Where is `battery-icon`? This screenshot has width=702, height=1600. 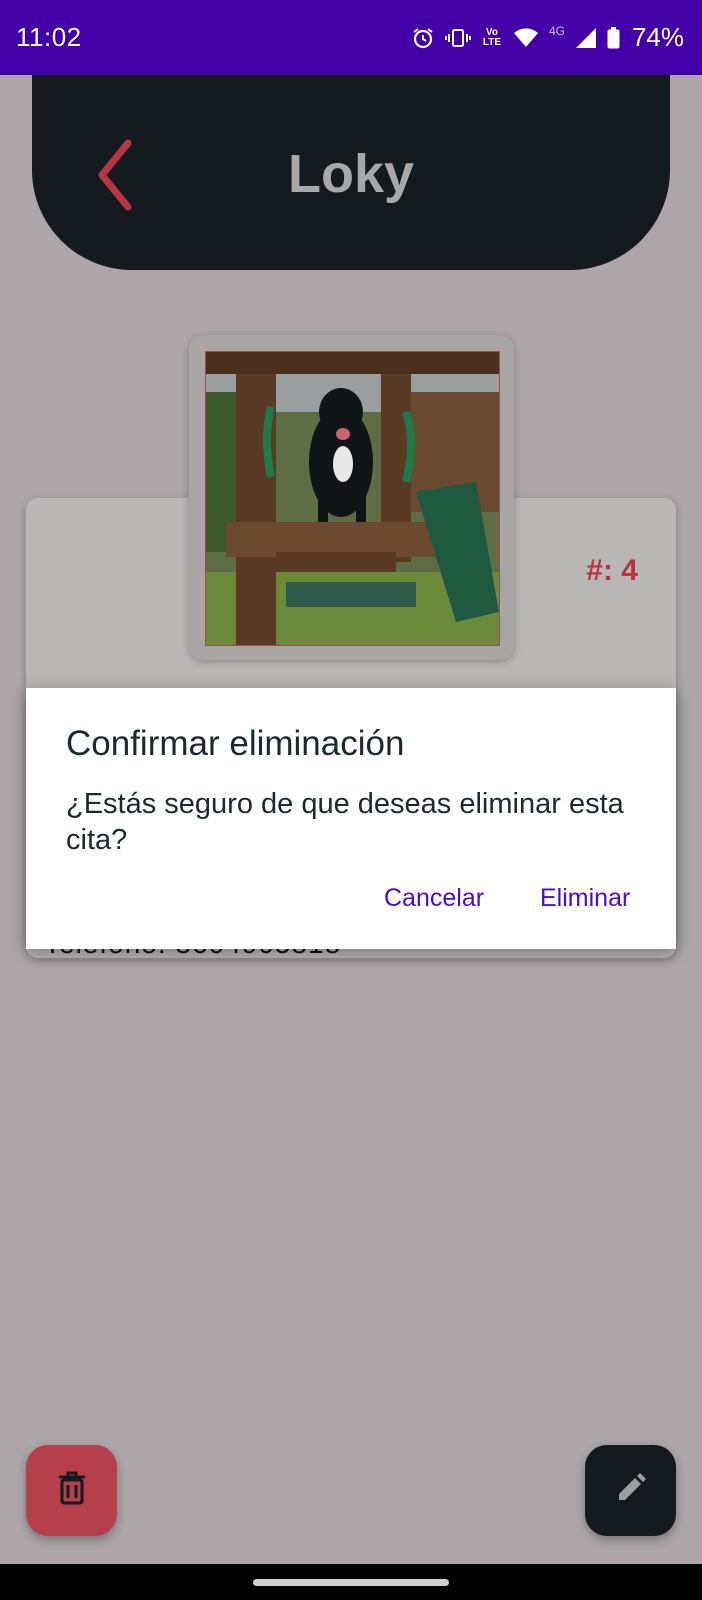 battery-icon is located at coordinates (613, 37).